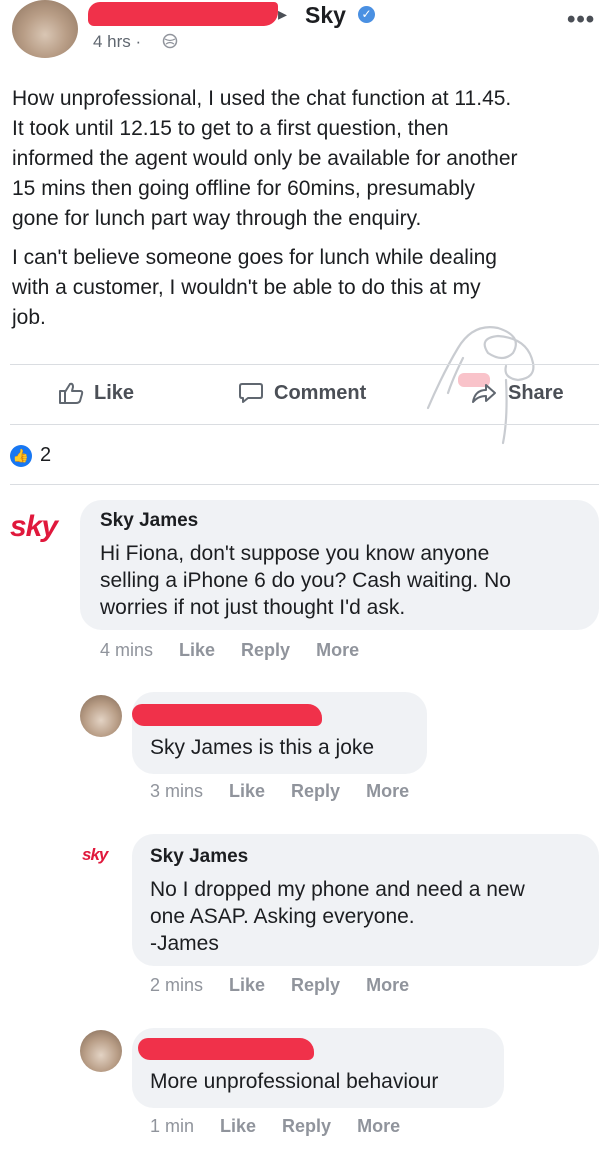 Image resolution: width=599 pixels, height=1152 pixels. What do you see at coordinates (176, 791) in the screenshot?
I see `comment-time: 3 mins` at bounding box center [176, 791].